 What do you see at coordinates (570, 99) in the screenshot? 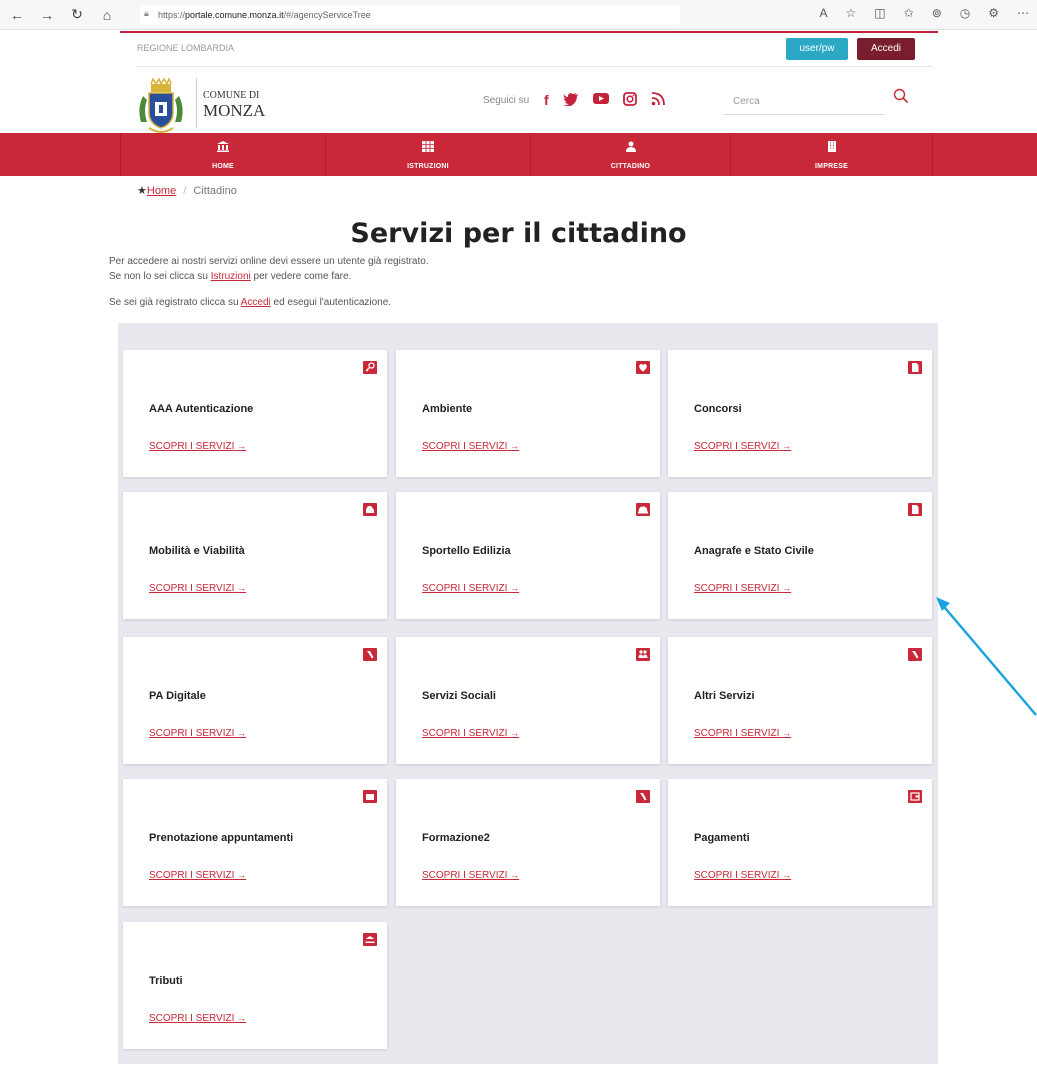
I see `twitter-icon` at bounding box center [570, 99].